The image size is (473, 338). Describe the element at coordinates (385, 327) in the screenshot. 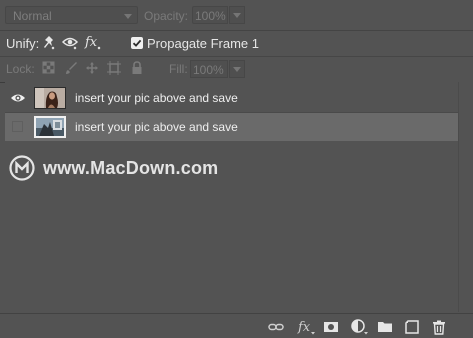

I see `new-group-icon` at that location.